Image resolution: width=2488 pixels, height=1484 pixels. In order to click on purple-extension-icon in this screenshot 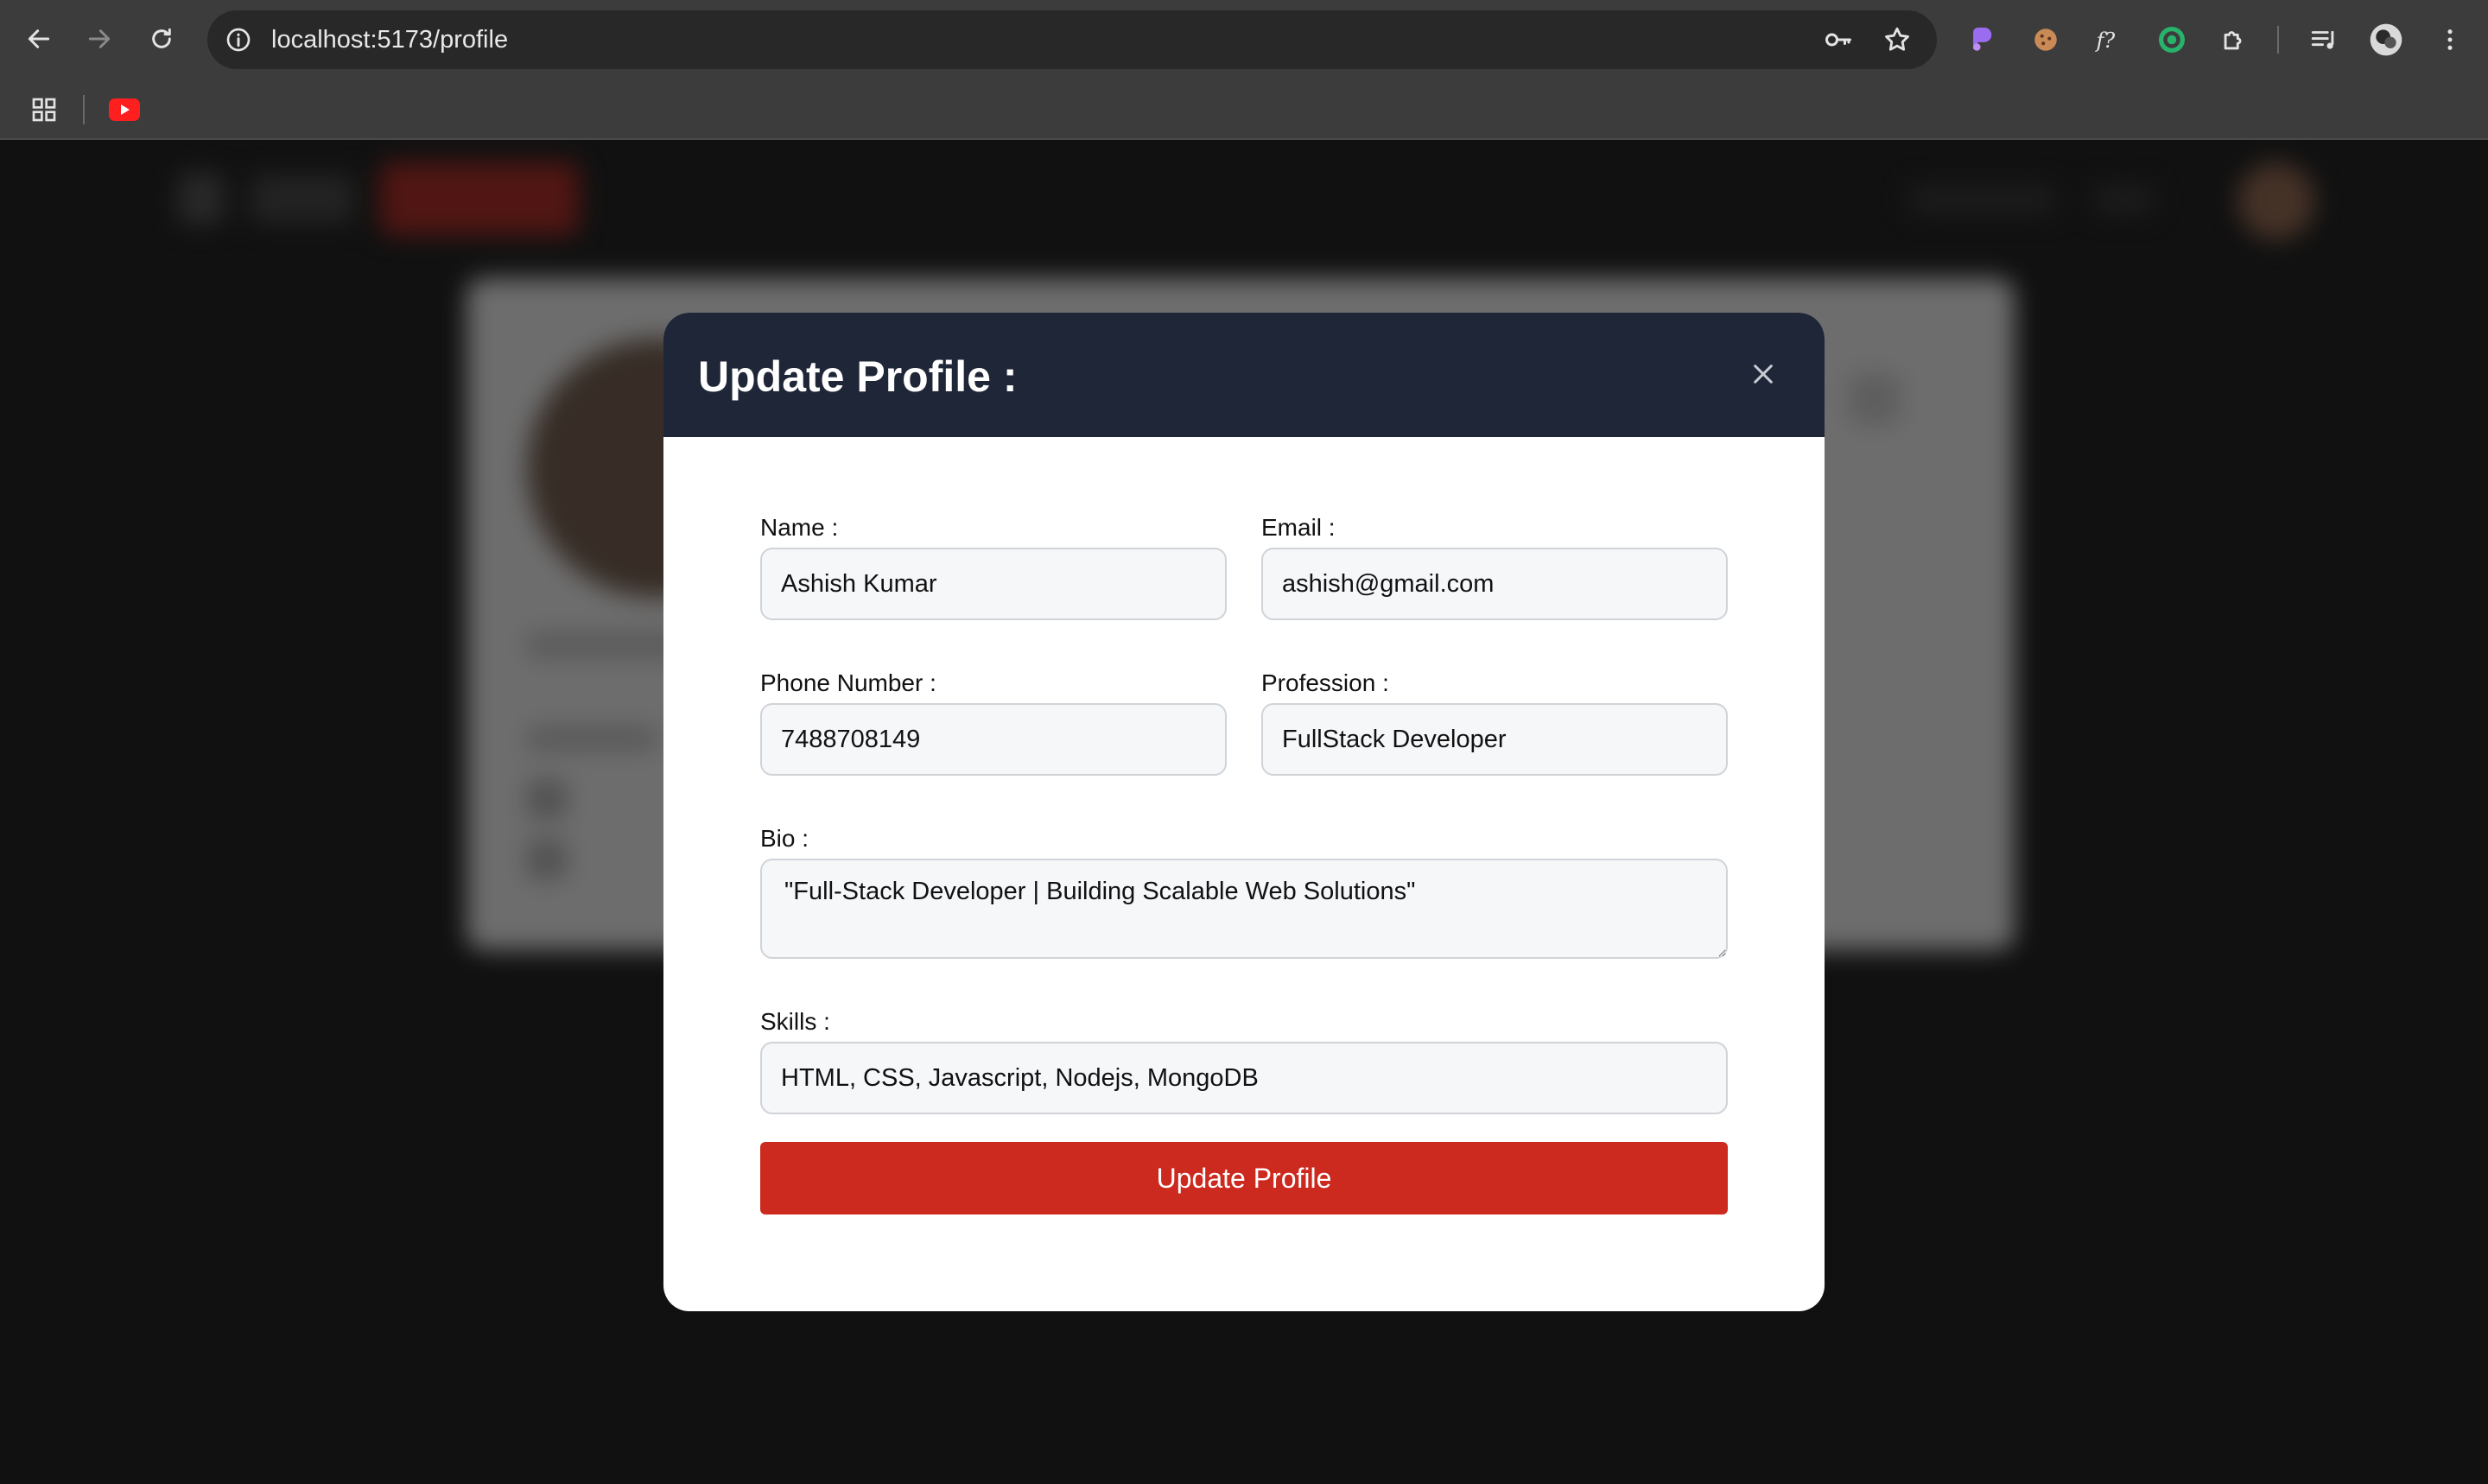, I will do `click(1982, 39)`.